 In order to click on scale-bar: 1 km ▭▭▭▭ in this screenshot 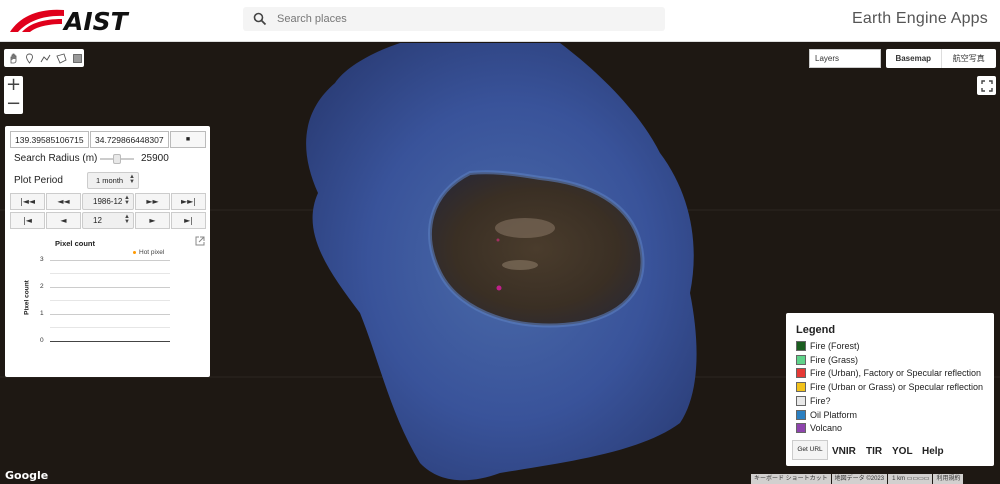, I will do `click(910, 479)`.